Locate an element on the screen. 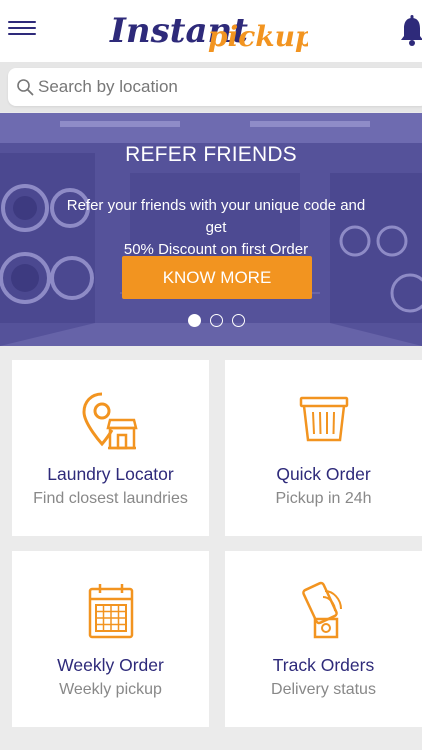 The width and height of the screenshot is (422, 750). search-bar-container is located at coordinates (211, 87).